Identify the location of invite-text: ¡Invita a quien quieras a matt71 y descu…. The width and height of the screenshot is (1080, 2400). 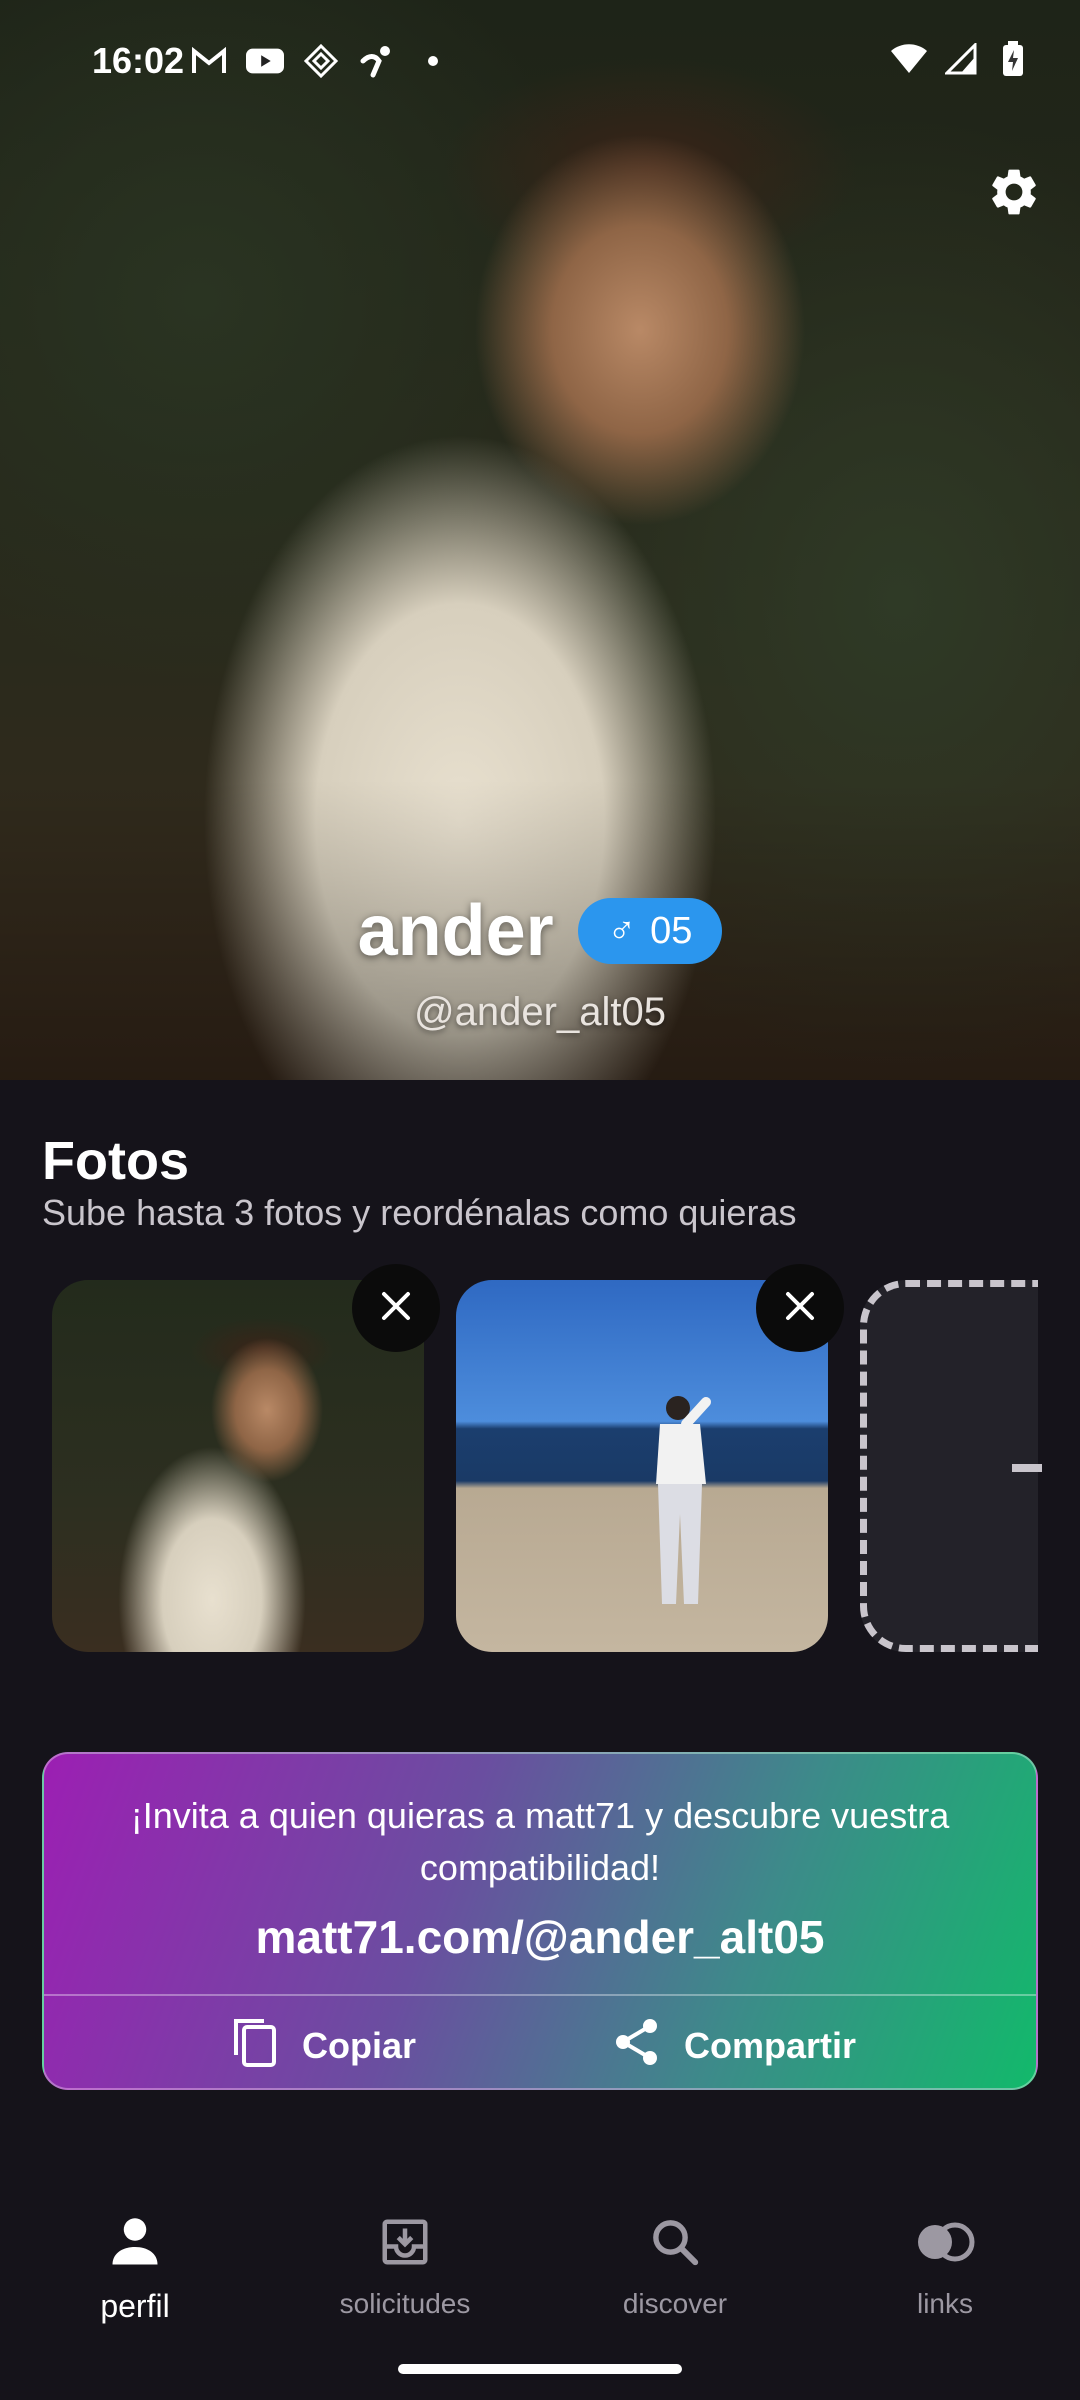
(540, 1841).